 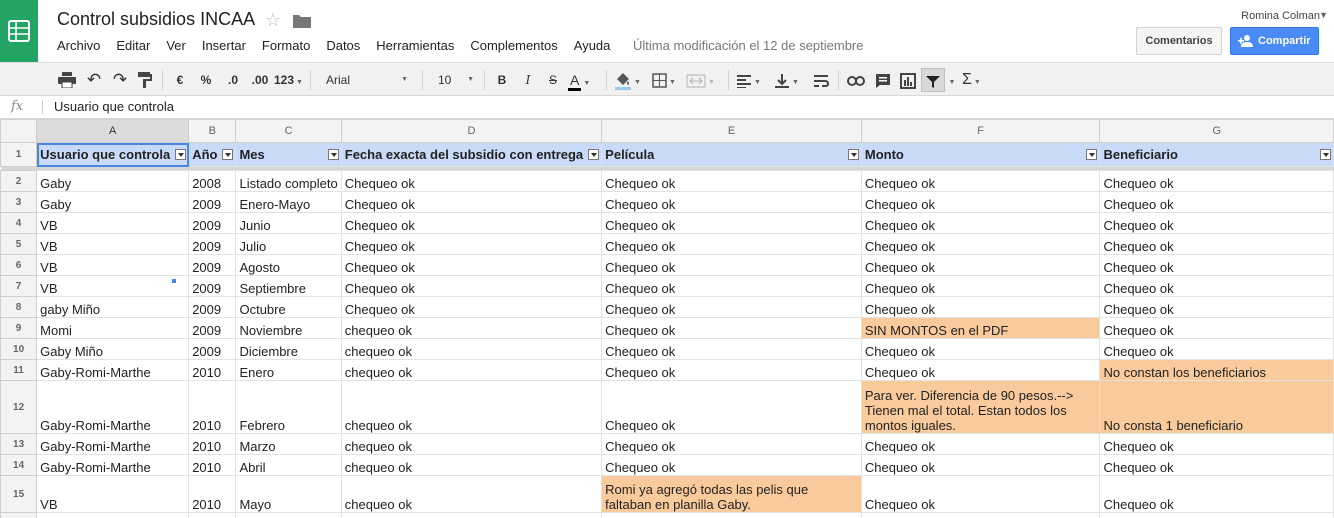 What do you see at coordinates (19, 181) in the screenshot?
I see `row-header: 2` at bounding box center [19, 181].